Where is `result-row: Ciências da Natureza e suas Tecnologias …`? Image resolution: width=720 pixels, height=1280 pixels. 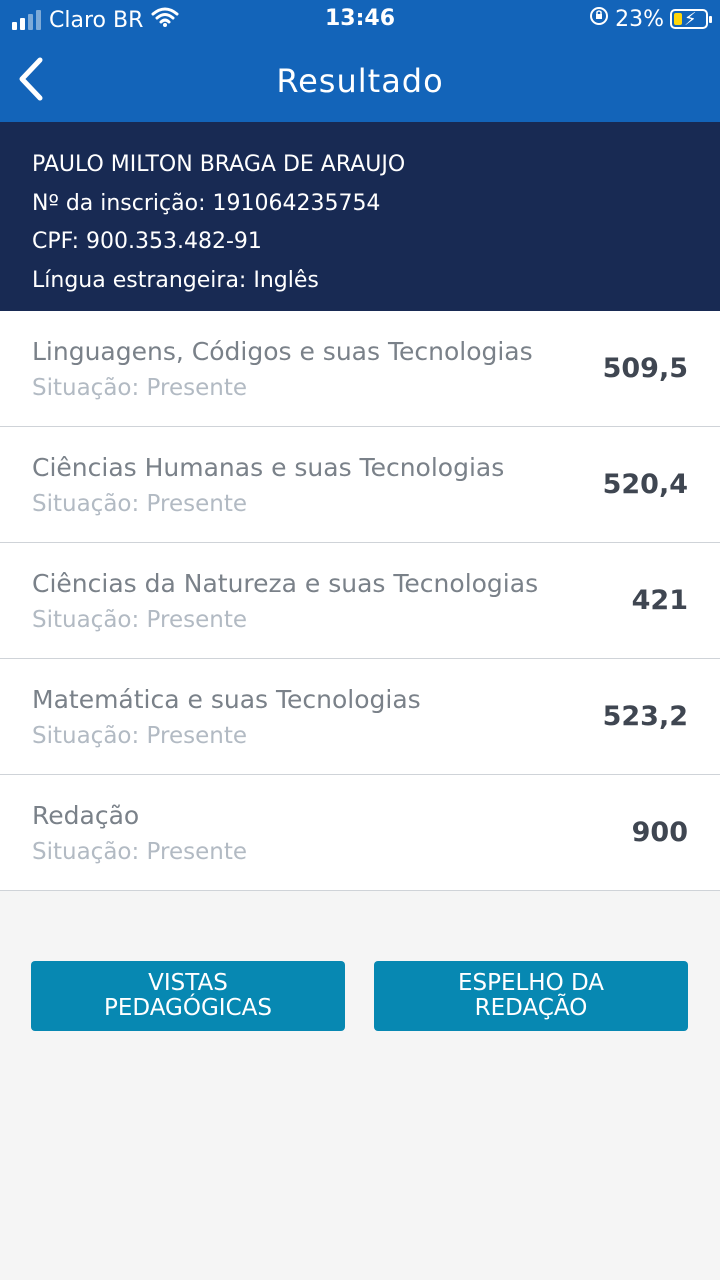
result-row: Ciências da Natureza e suas Tecnologias … is located at coordinates (360, 601).